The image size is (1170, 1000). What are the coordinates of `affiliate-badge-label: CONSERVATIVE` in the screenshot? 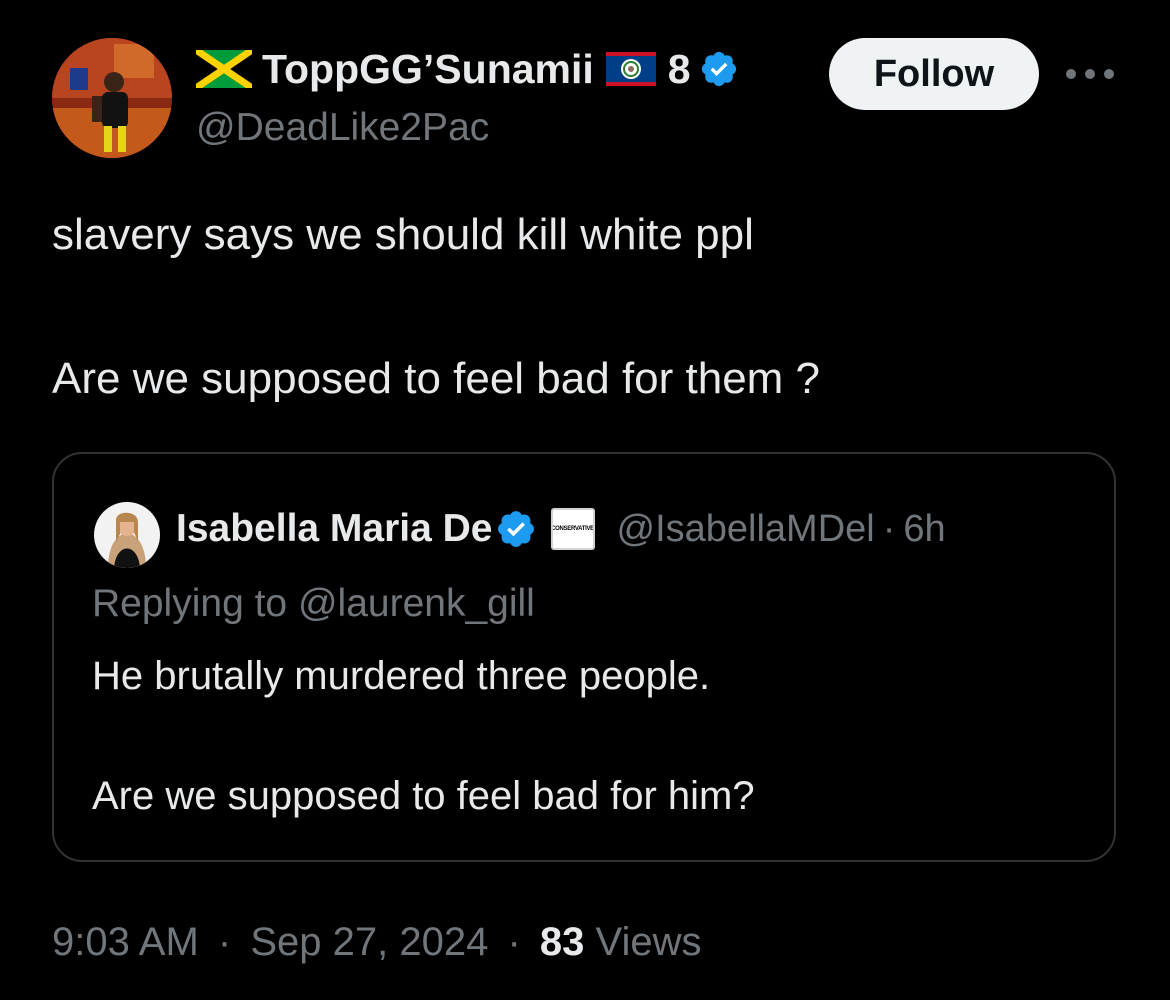 It's located at (572, 529).